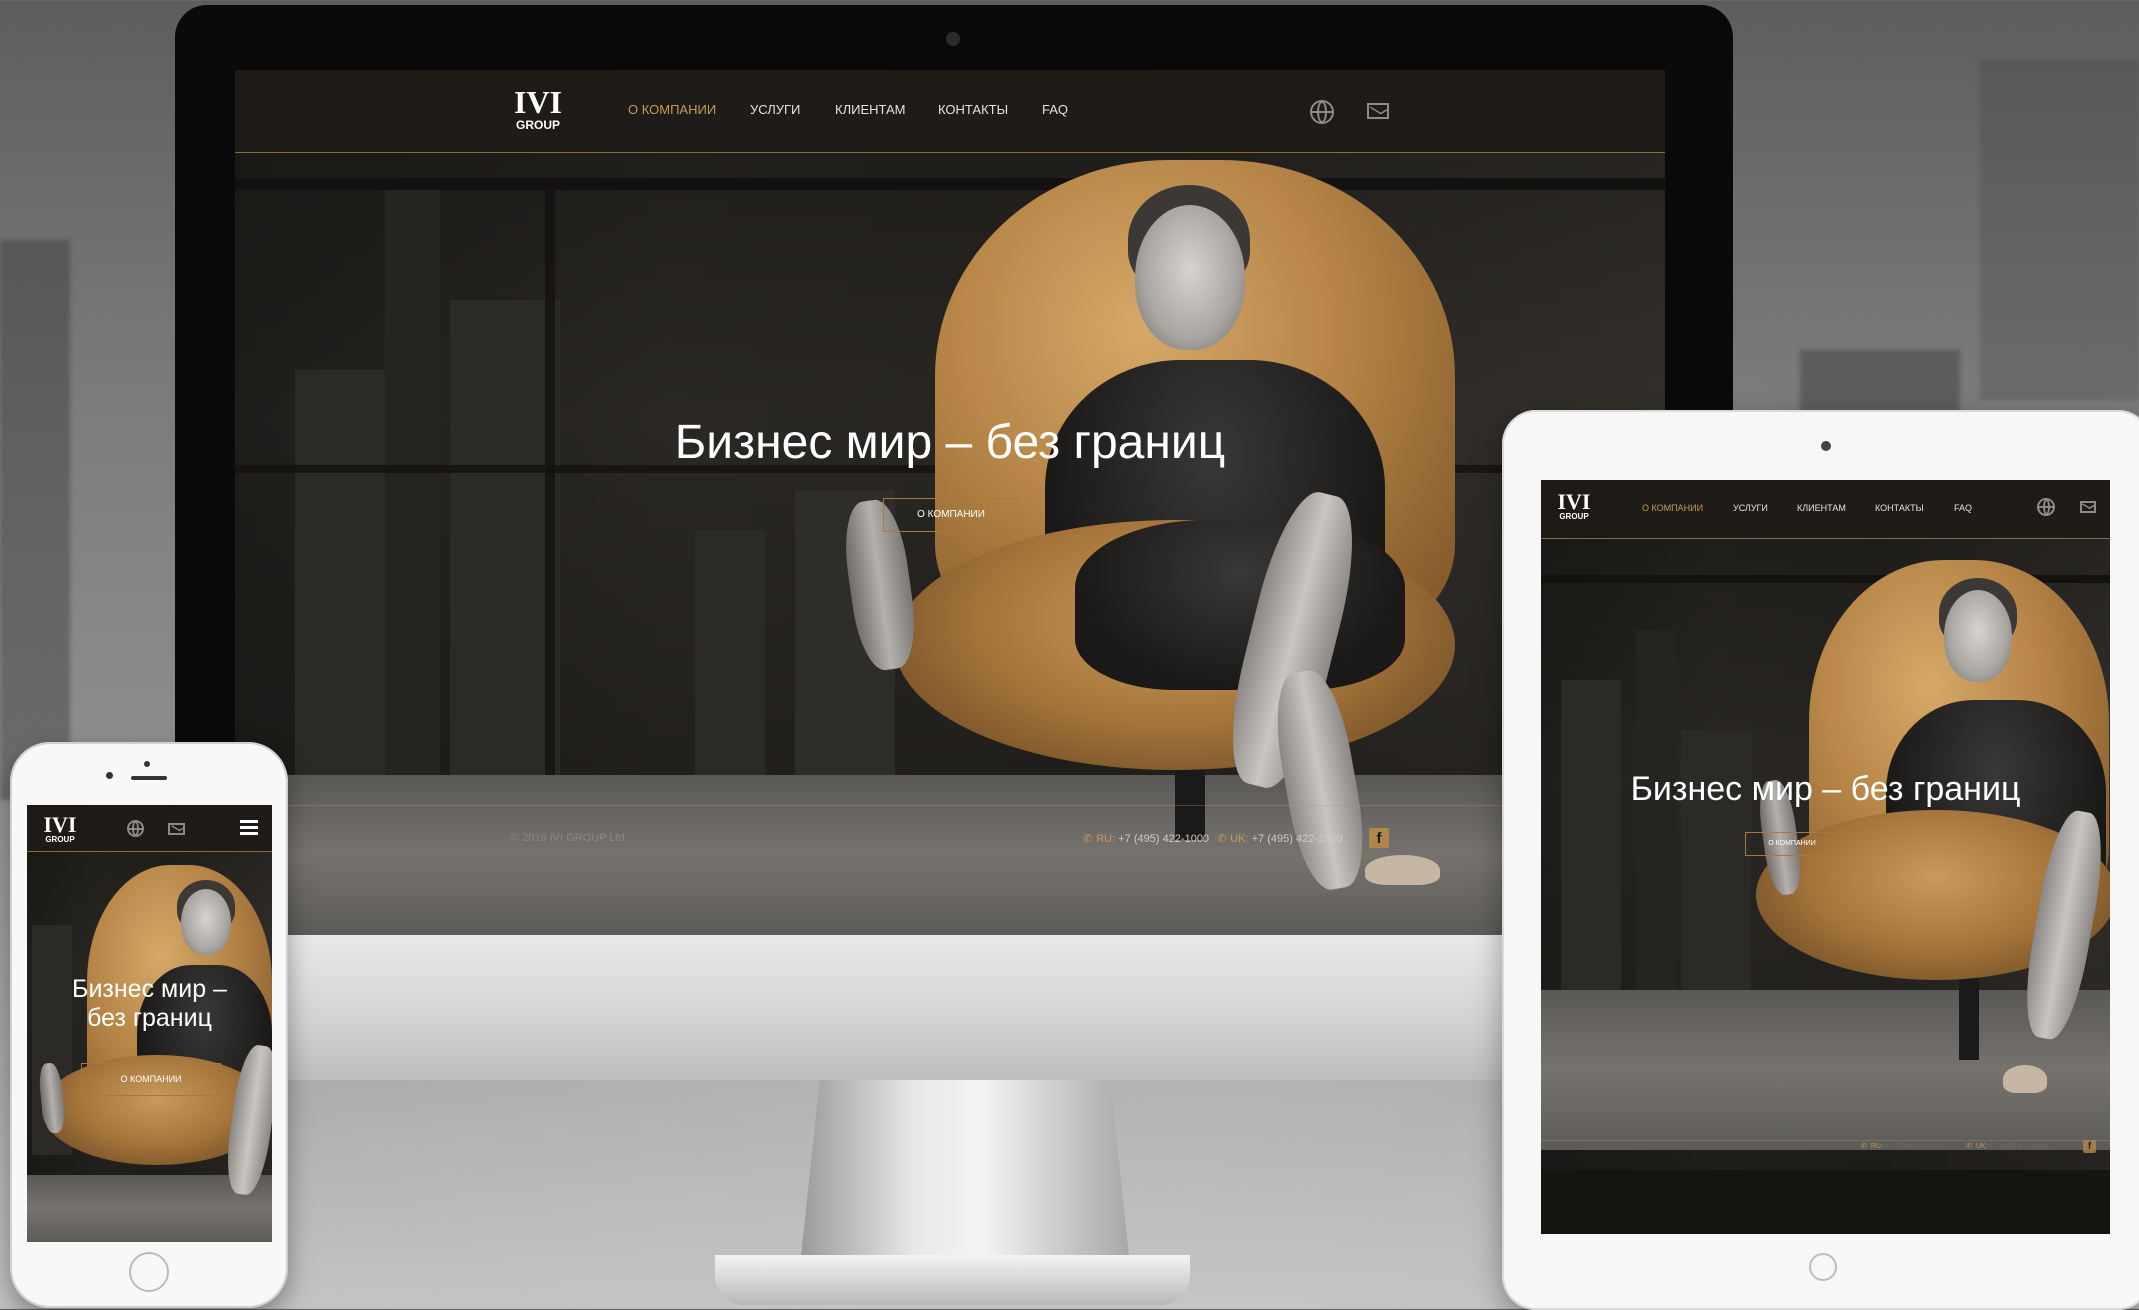 The width and height of the screenshot is (2139, 1310). What do you see at coordinates (1823, 1267) in the screenshot?
I see `tablet-home-button` at bounding box center [1823, 1267].